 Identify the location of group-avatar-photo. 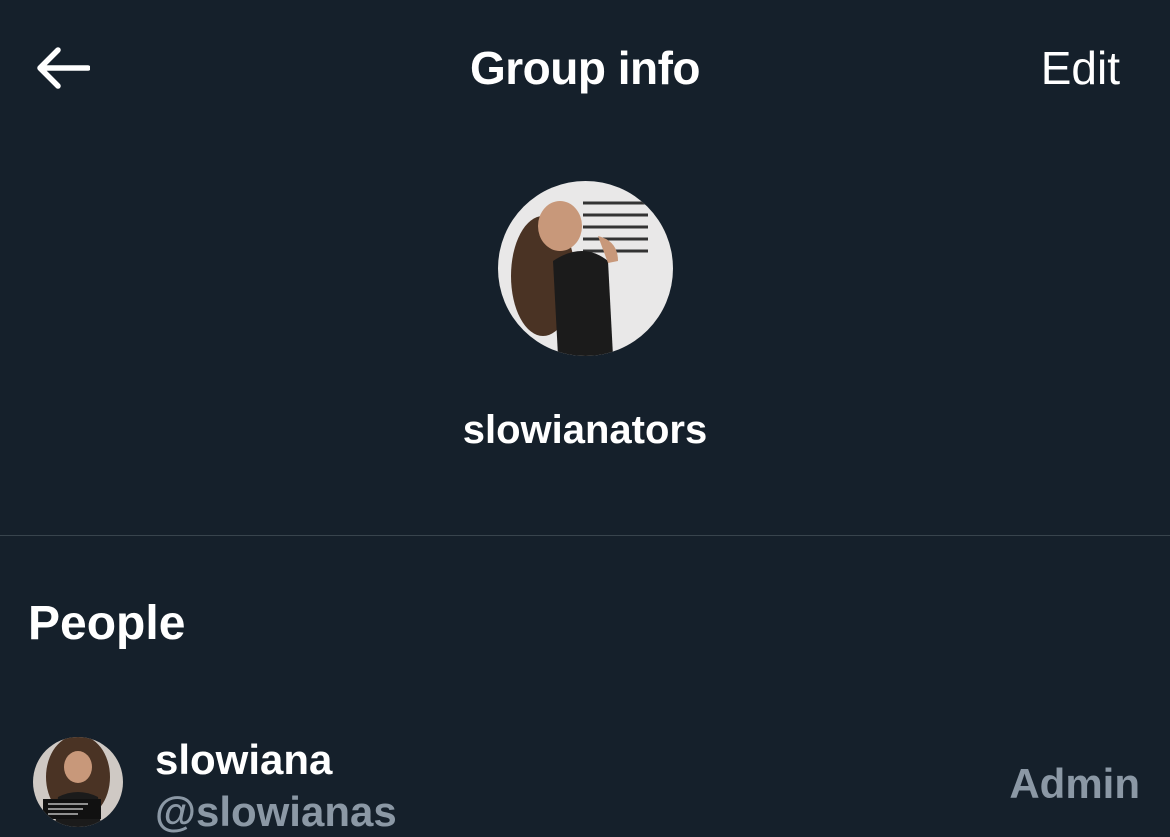
(585, 268).